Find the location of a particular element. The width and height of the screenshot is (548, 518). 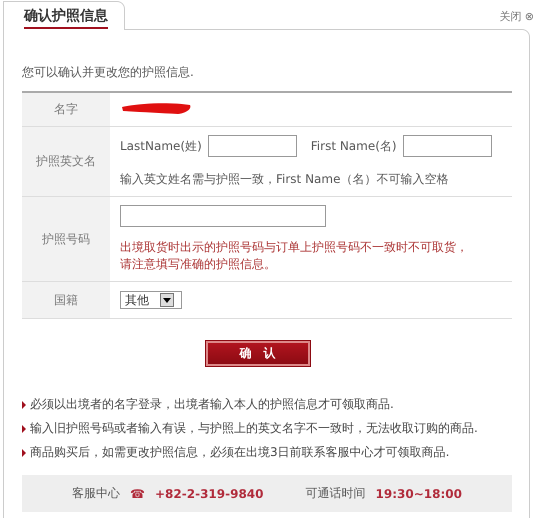

close-button: 关闭 ⊗ is located at coordinates (516, 16).